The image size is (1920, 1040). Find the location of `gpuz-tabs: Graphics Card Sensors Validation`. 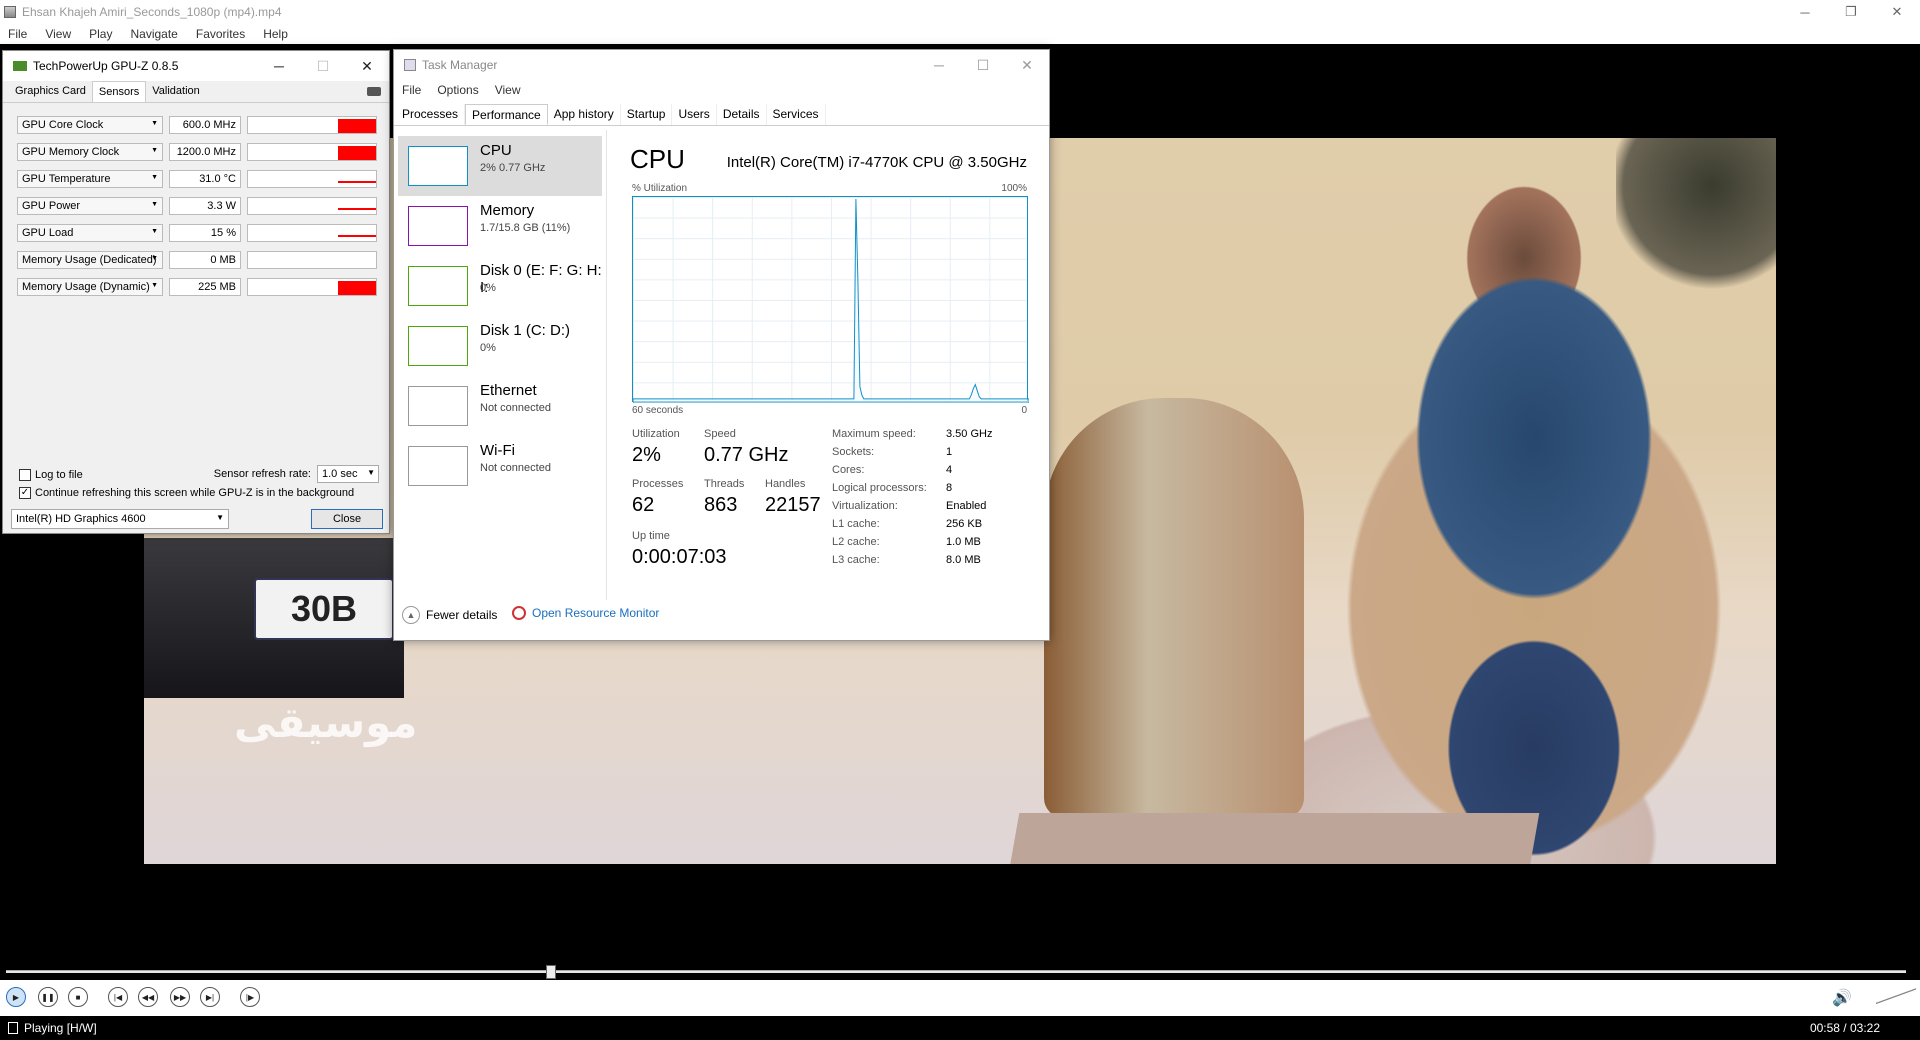

gpuz-tabs: Graphics Card Sensors Validation is located at coordinates (196, 92).